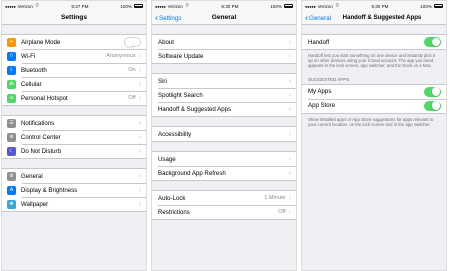 This screenshot has width=450, height=271. What do you see at coordinates (11, 70) in the screenshot?
I see `bluetooth-icon: ᛒ` at bounding box center [11, 70].